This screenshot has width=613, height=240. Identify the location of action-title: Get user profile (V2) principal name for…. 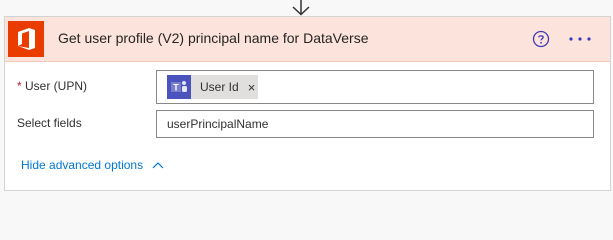
(213, 38).